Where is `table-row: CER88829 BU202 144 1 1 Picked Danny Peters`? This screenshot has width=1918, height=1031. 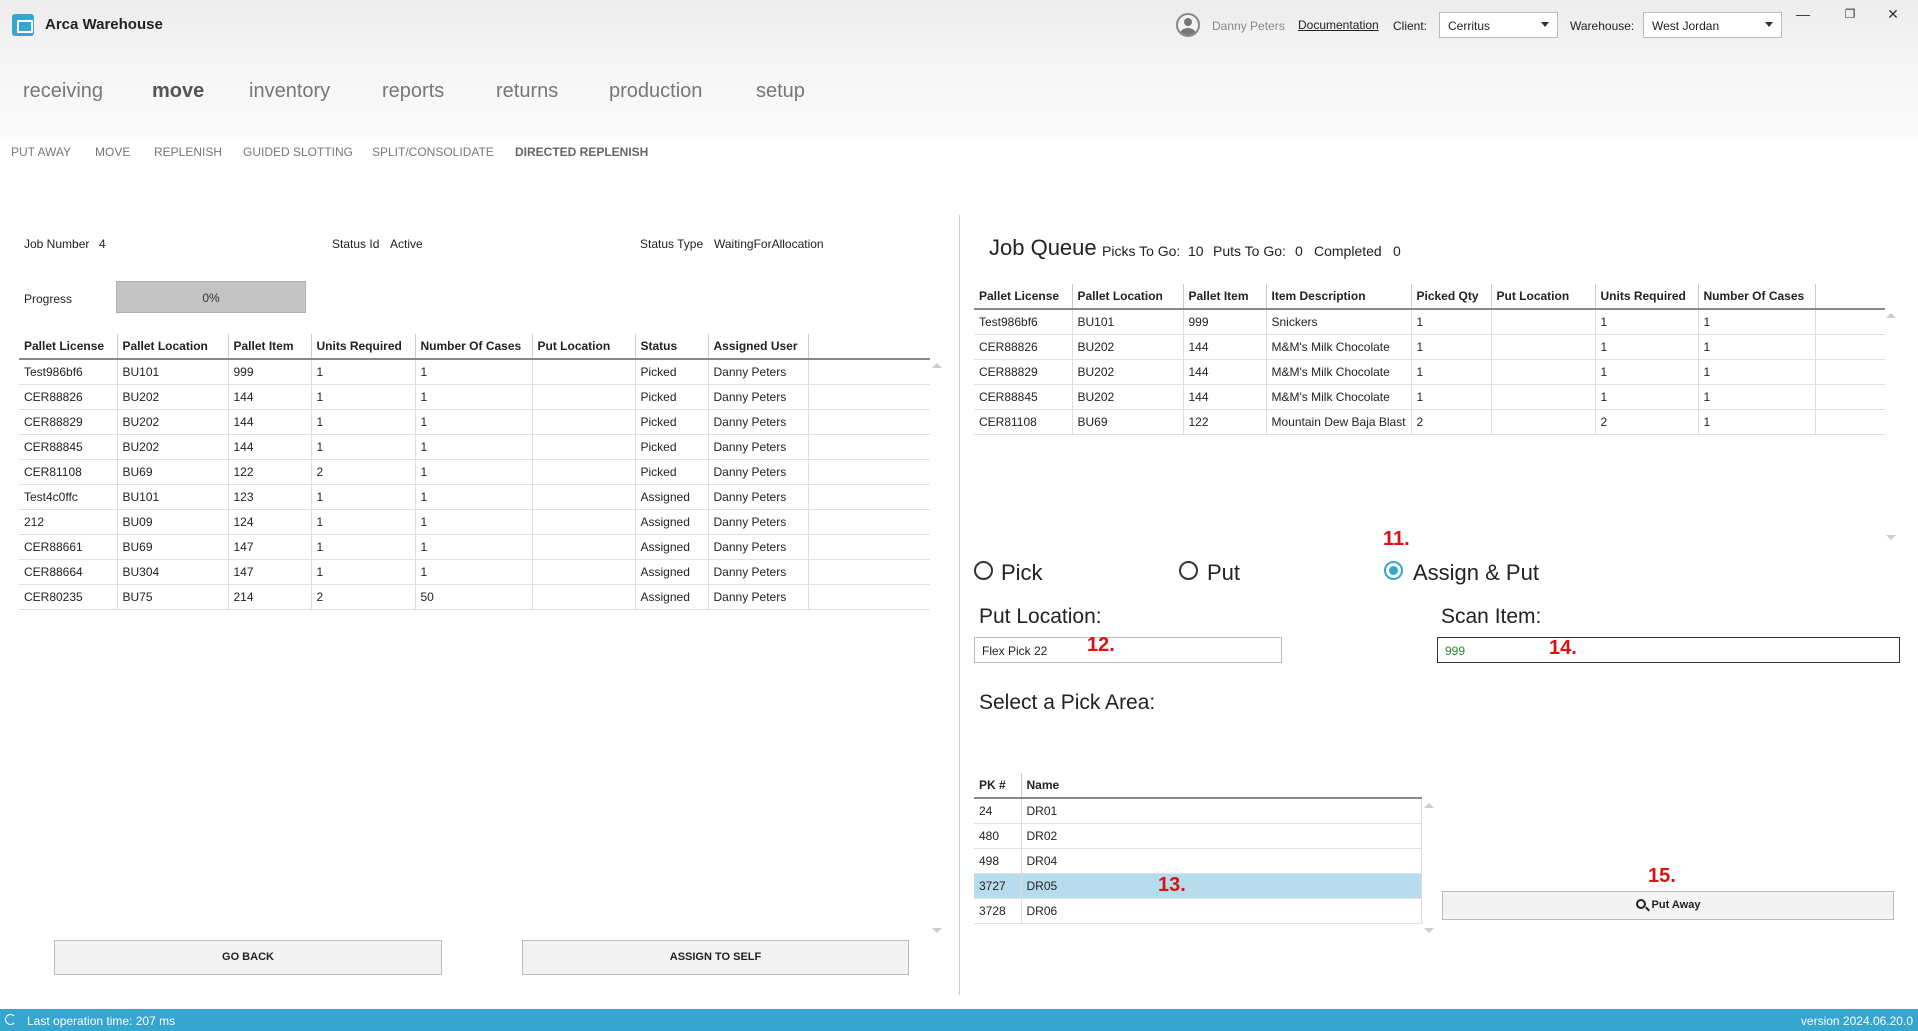
table-row: CER88829 BU202 144 1 1 Picked Danny Peters is located at coordinates (474, 422).